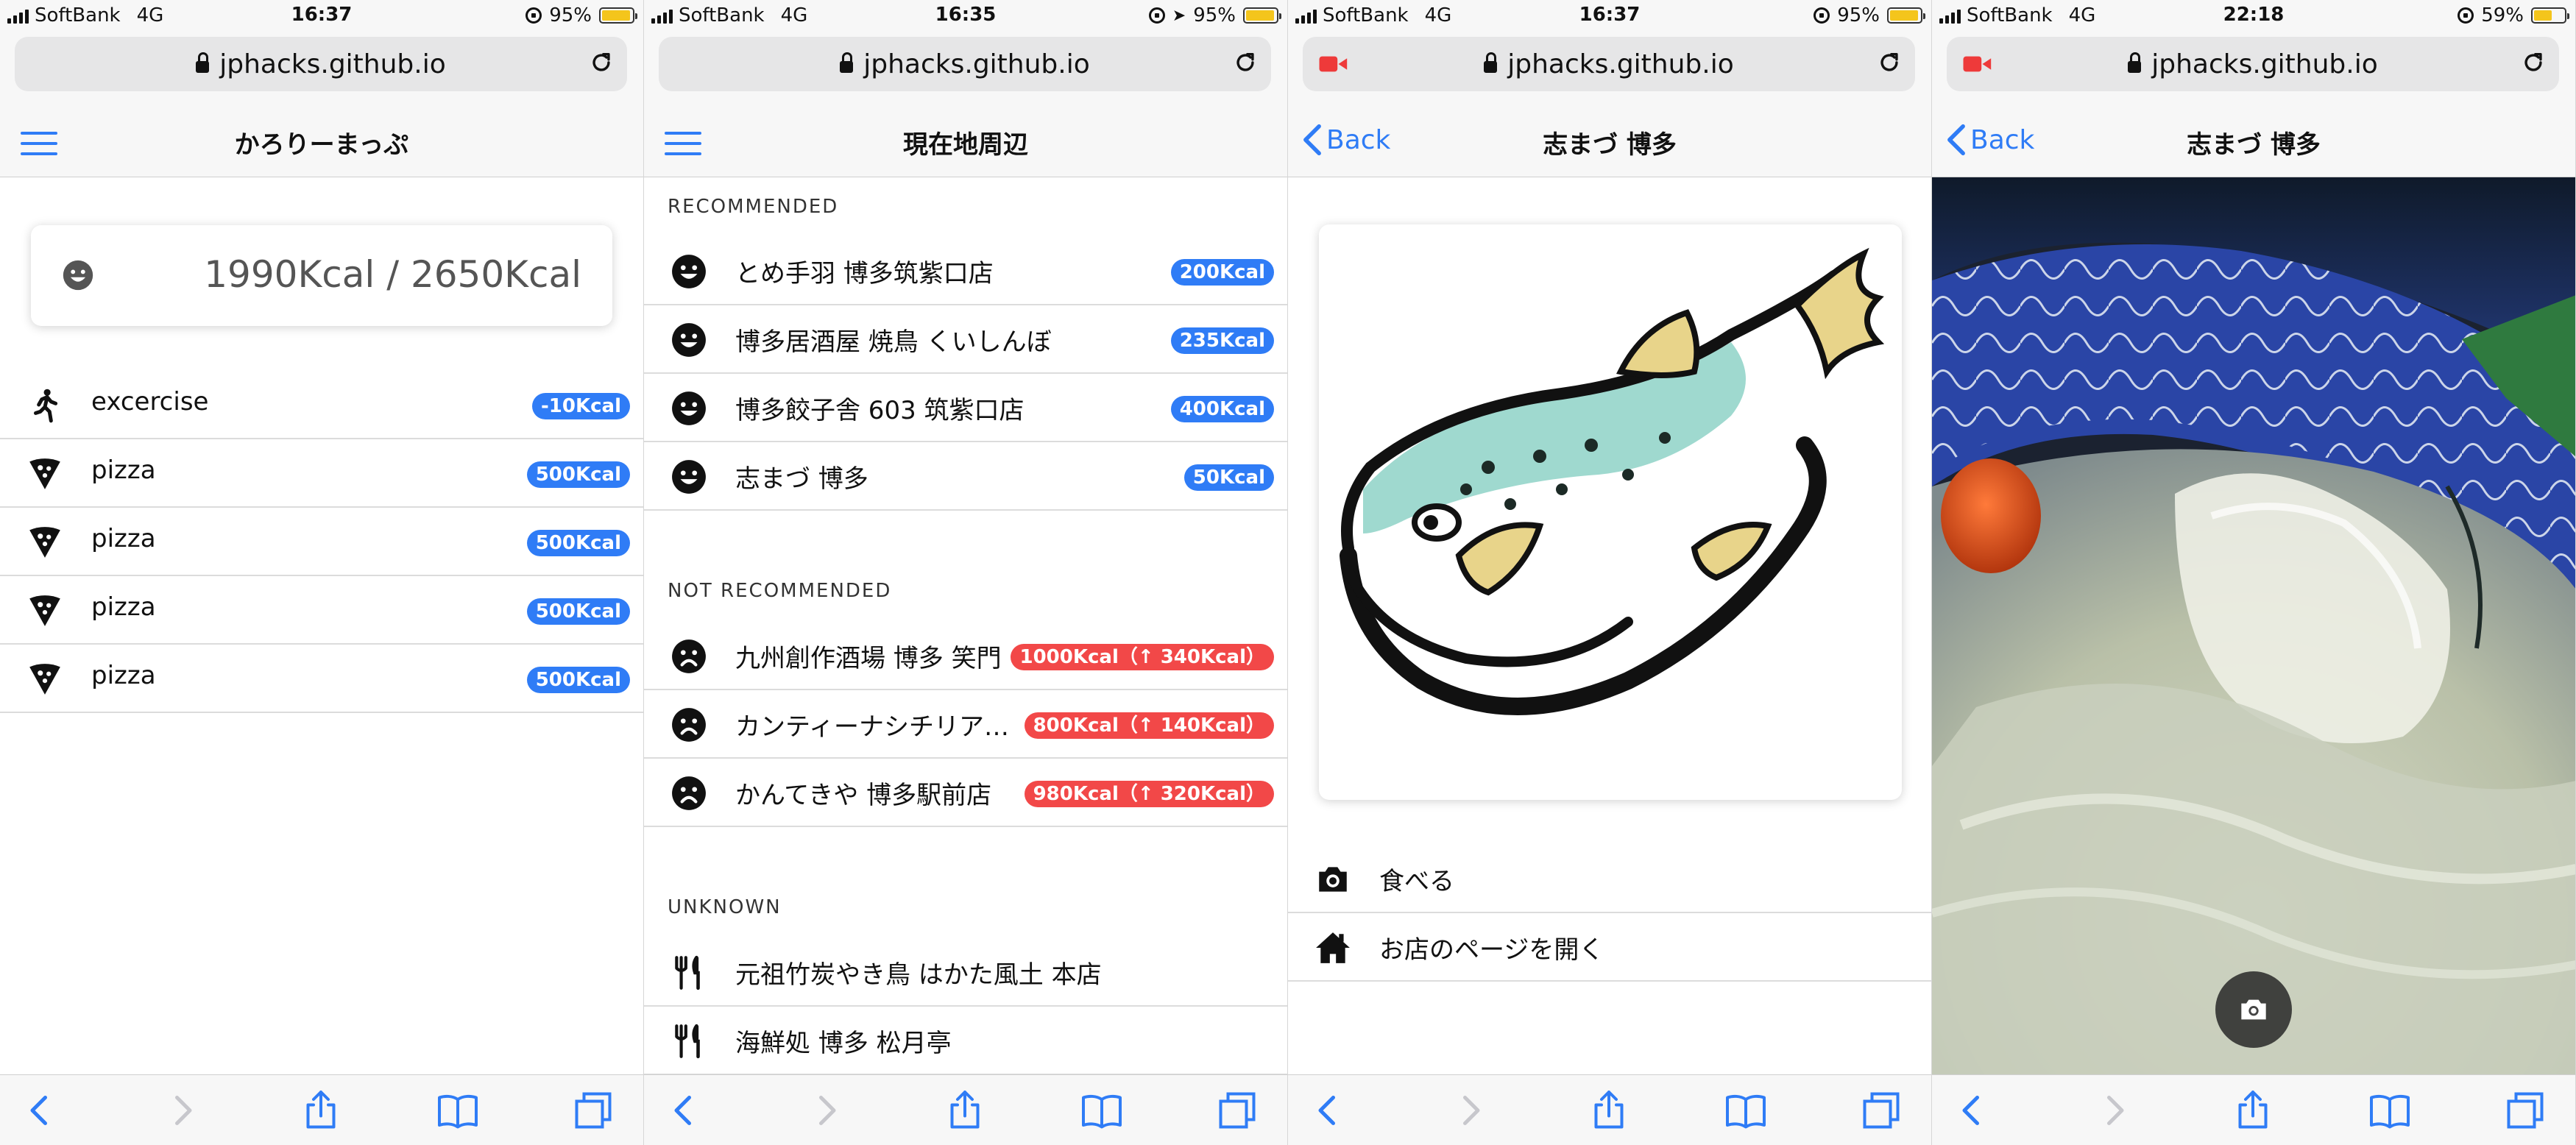 Image resolution: width=2576 pixels, height=1145 pixels. What do you see at coordinates (965, 271) in the screenshot?
I see `list-item: とめ手羽 博多筑紫口店 200Kcal` at bounding box center [965, 271].